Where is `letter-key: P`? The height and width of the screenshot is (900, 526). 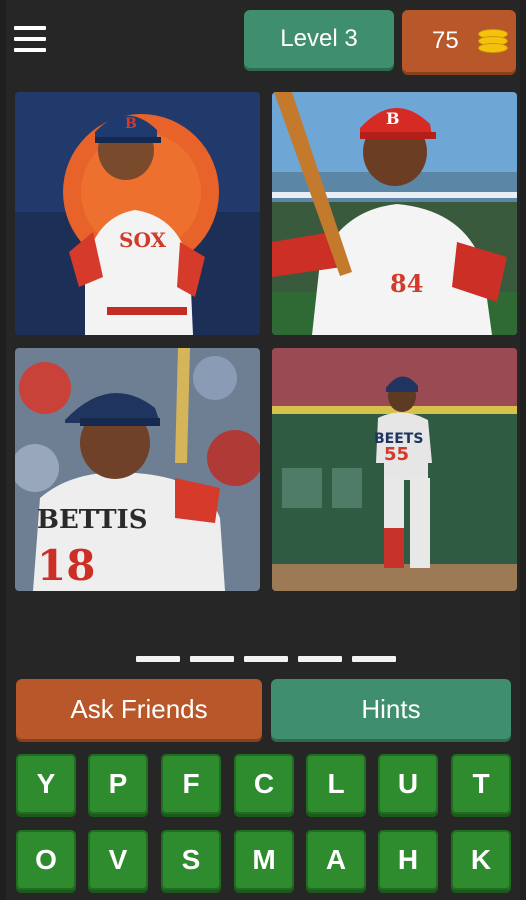 letter-key: P is located at coordinates (118, 784).